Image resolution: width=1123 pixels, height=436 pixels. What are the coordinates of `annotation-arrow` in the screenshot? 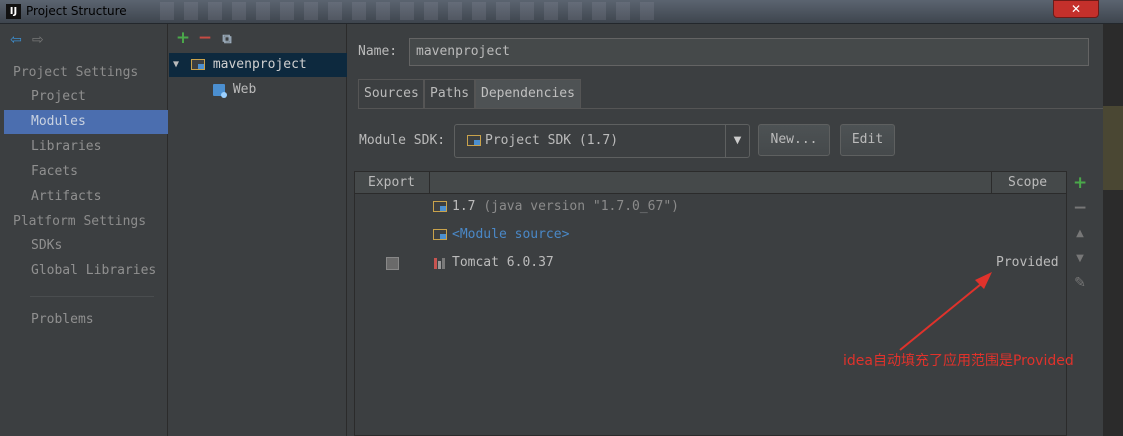 It's located at (945, 311).